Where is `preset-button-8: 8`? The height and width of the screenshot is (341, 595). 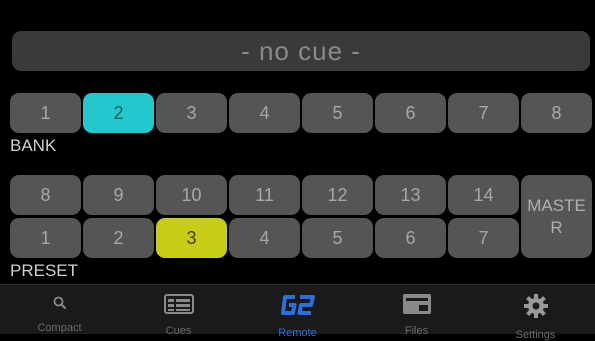
preset-button-8: 8 is located at coordinates (45, 195).